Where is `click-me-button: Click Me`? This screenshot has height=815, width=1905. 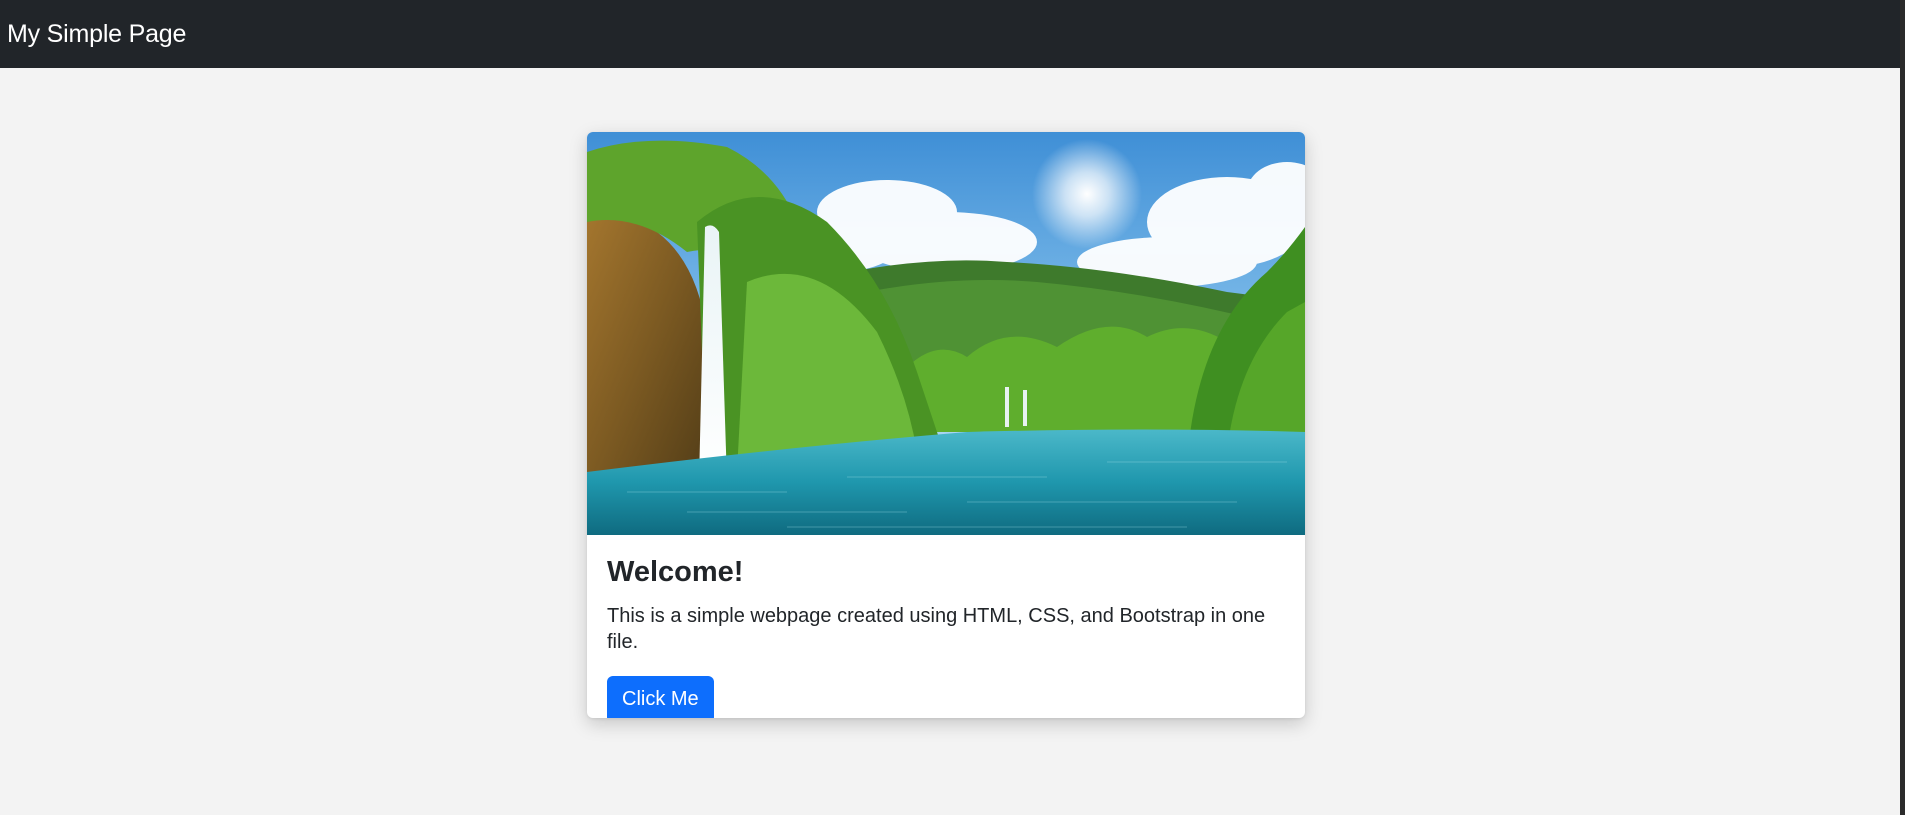 click-me-button: Click Me is located at coordinates (660, 697).